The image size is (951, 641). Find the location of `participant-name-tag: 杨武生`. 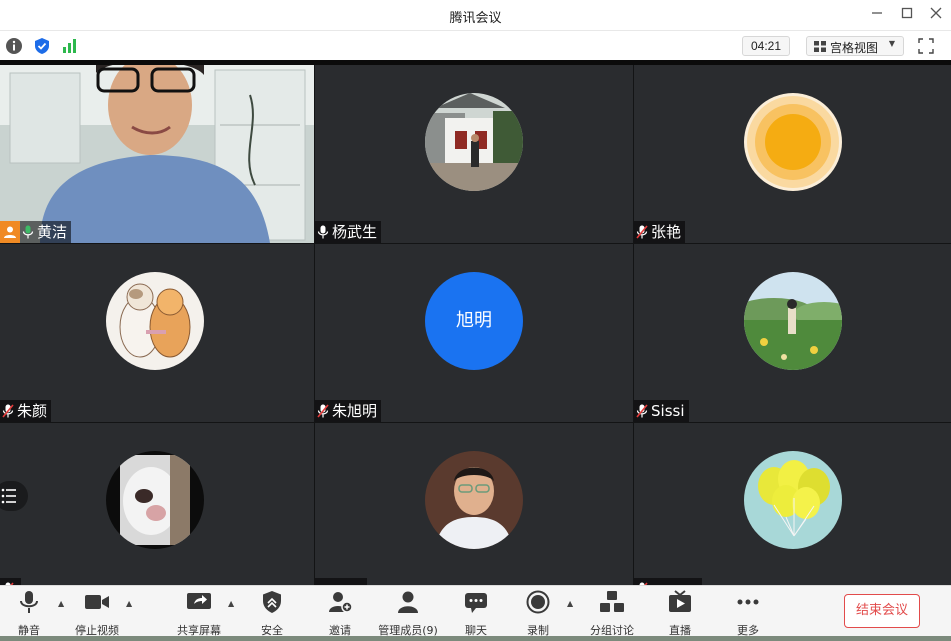

participant-name-tag: 杨武生 is located at coordinates (348, 232).